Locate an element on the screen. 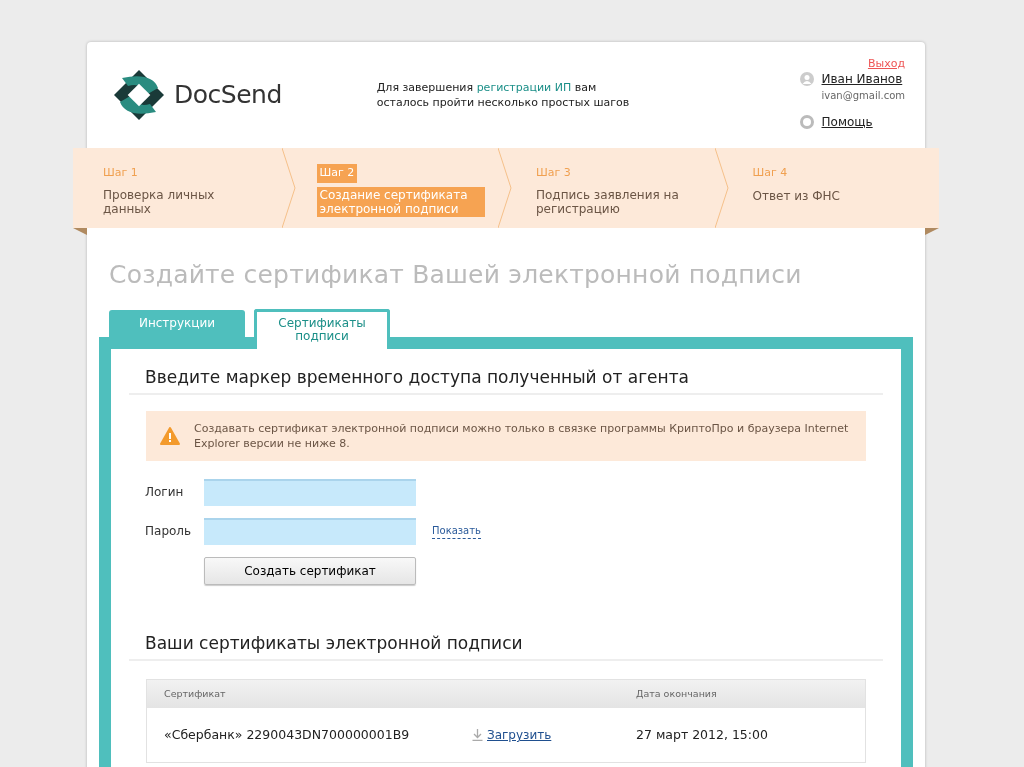 This screenshot has width=1024, height=767. field-label: Пароль is located at coordinates (169, 532).